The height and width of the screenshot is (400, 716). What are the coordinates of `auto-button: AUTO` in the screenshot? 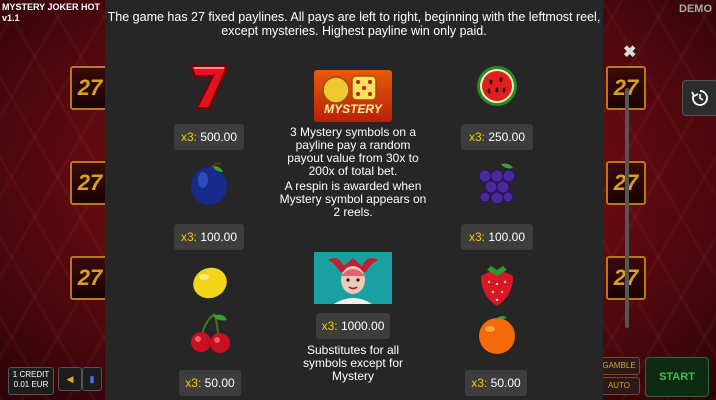 It's located at (619, 386).